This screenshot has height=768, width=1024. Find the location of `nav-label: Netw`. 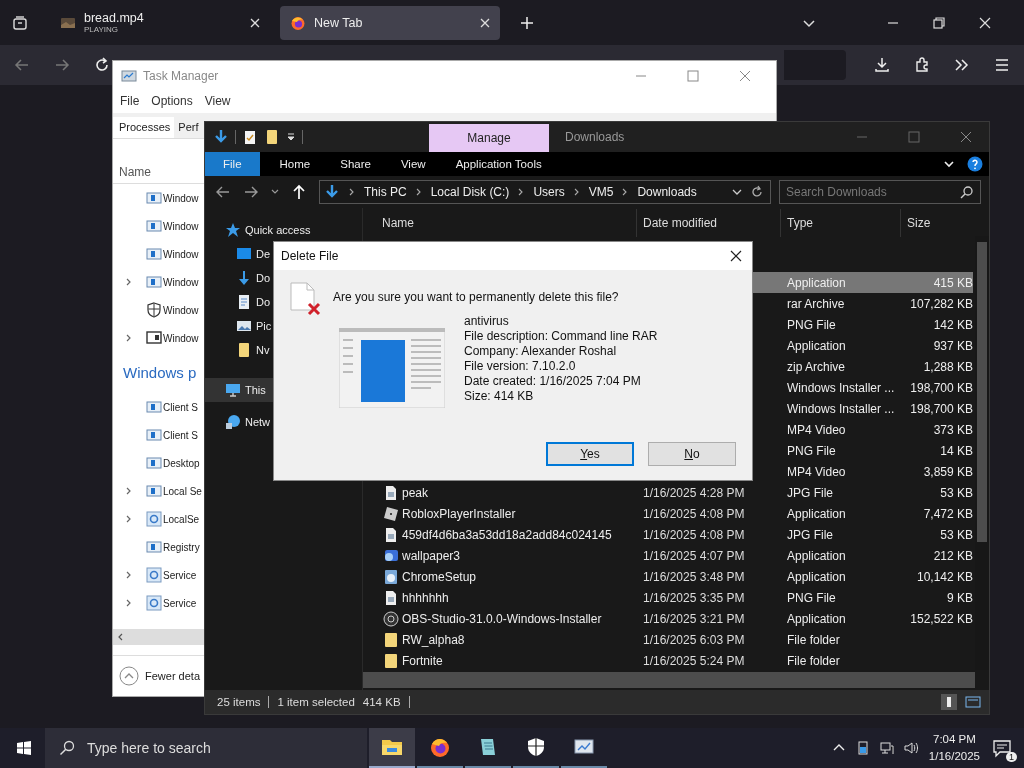

nav-label: Netw is located at coordinates (258, 422).